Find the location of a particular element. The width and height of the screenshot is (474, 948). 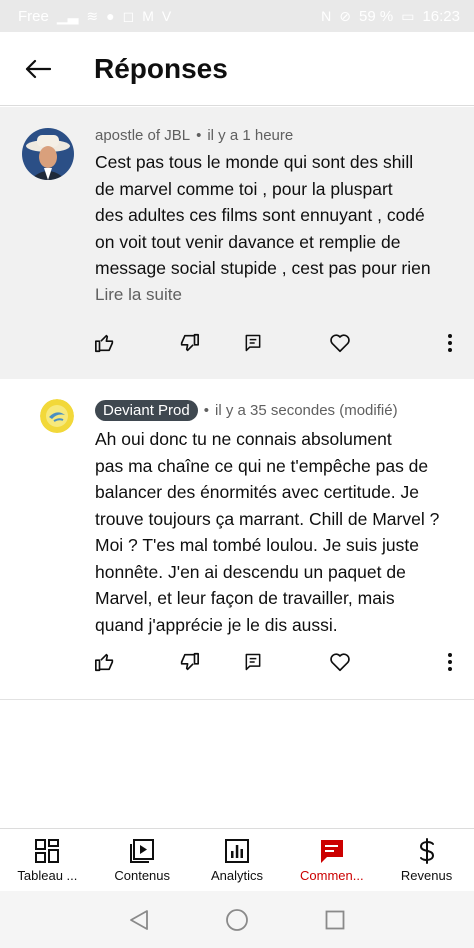

app-bar: Réponses is located at coordinates (237, 69).